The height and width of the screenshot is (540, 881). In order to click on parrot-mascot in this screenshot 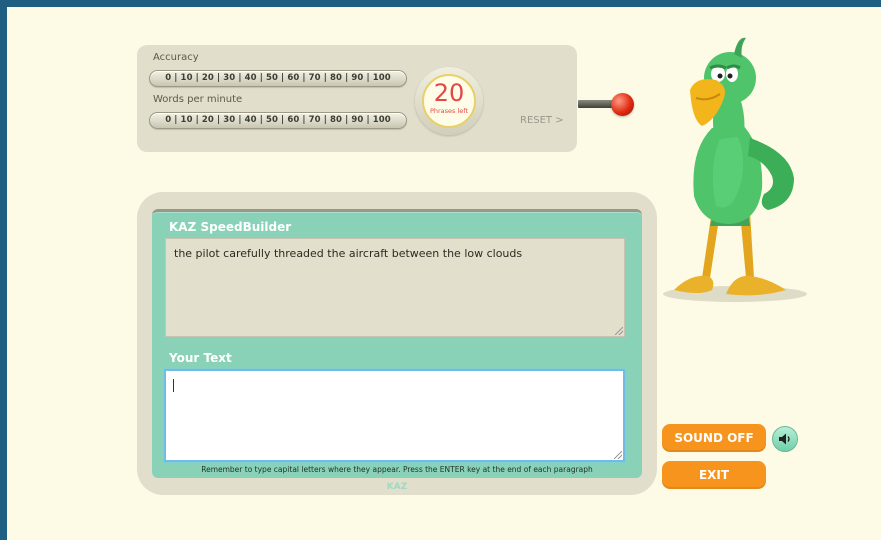, I will do `click(735, 169)`.